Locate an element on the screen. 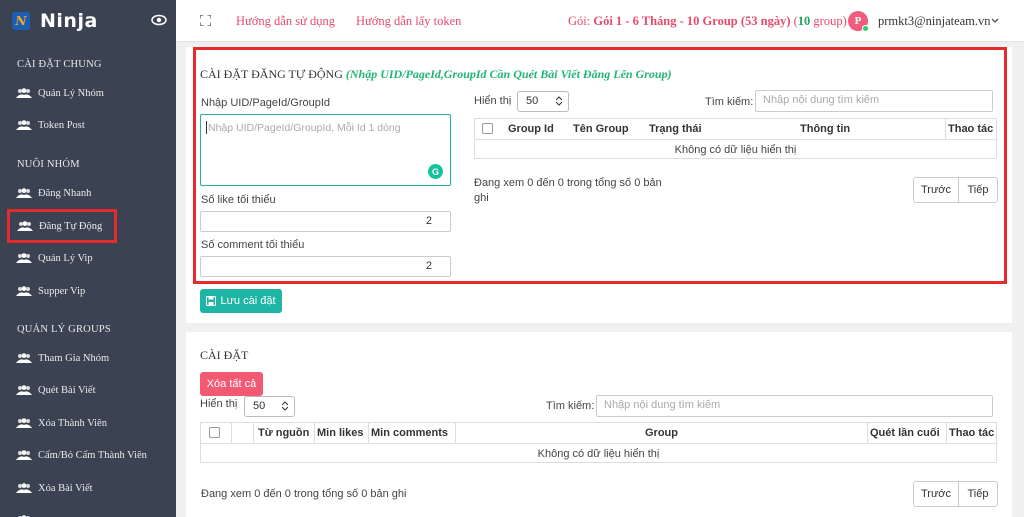 The width and height of the screenshot is (1024, 517). sidebar-item-vip-management: Quản Lý Vip is located at coordinates (88, 258).